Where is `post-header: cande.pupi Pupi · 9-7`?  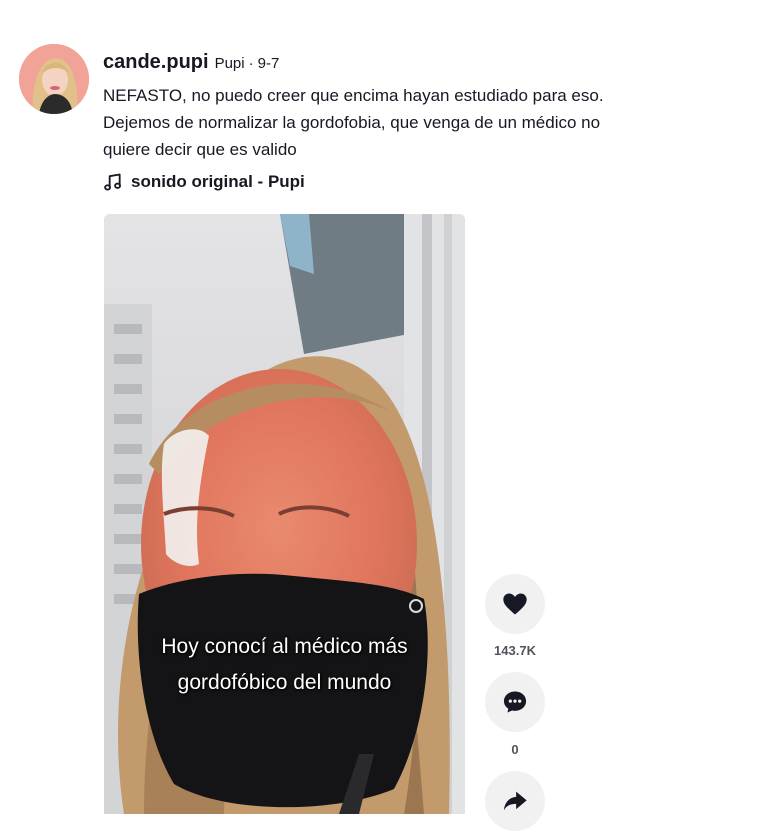 post-header: cande.pupi Pupi · 9-7 is located at coordinates (191, 62).